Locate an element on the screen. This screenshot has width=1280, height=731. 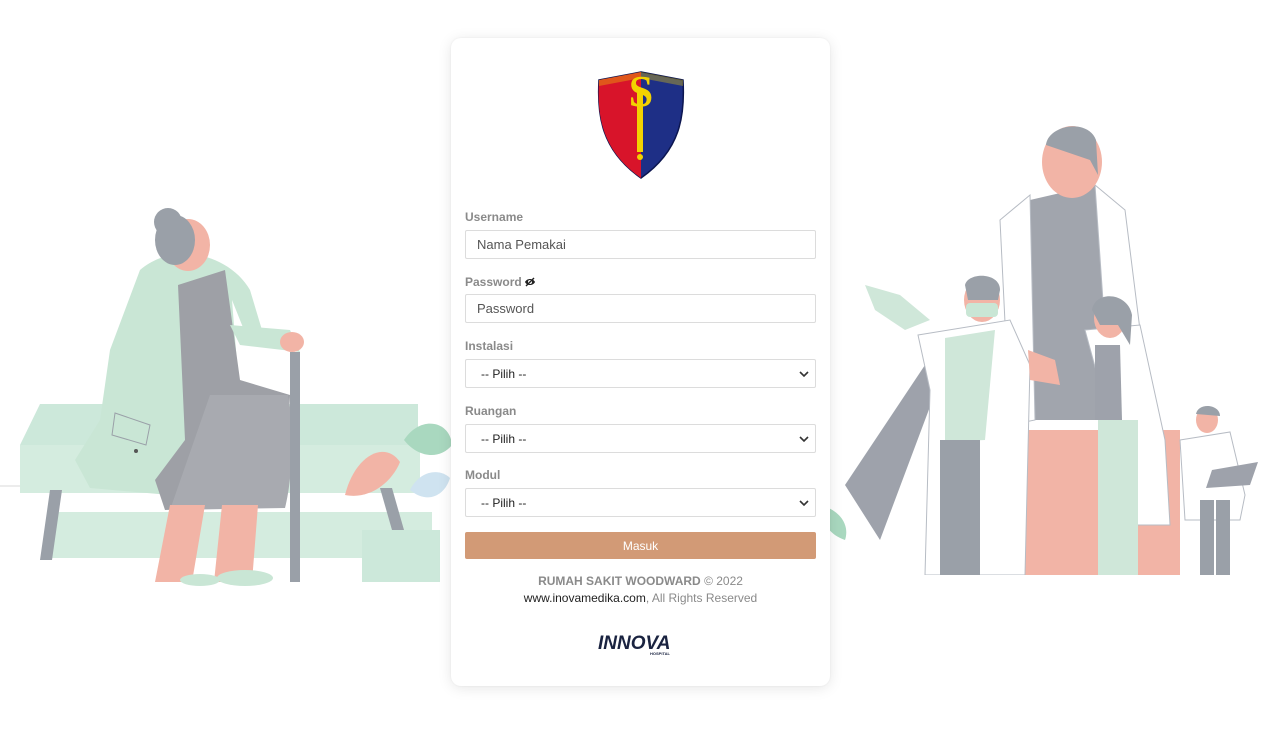
rights-text: , All Rights Reserved is located at coordinates (701, 598).